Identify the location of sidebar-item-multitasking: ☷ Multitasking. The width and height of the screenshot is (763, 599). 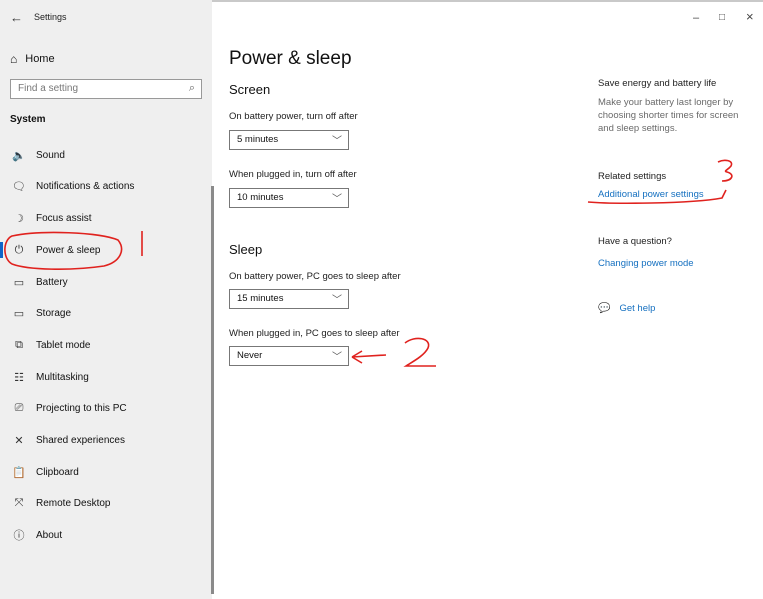
(105, 377).